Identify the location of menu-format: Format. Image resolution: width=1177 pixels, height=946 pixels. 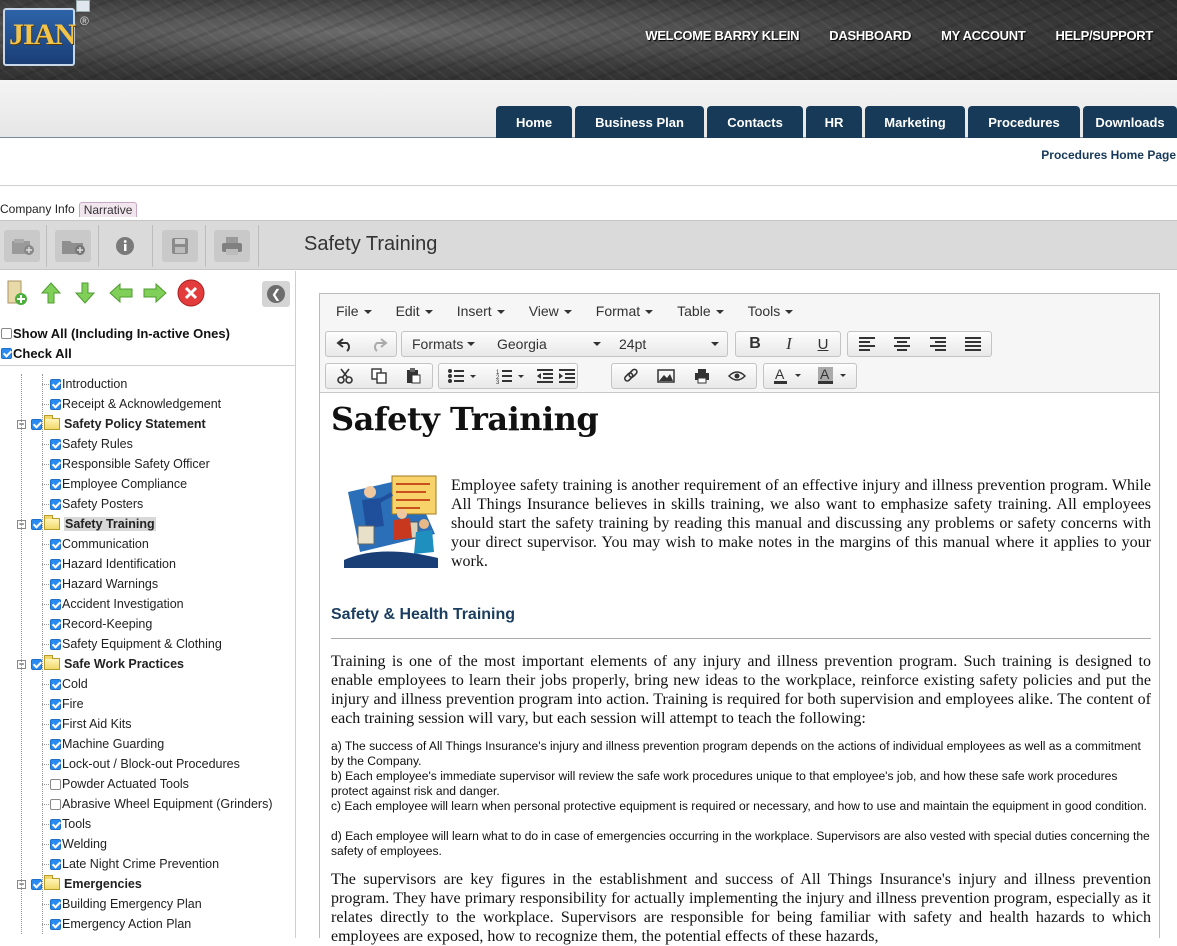
(624, 311).